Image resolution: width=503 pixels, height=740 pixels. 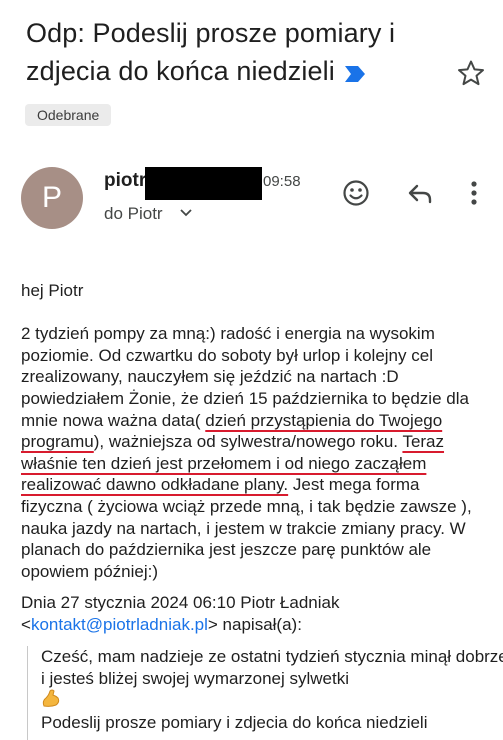 What do you see at coordinates (474, 193) in the screenshot?
I see `more-vert-icon` at bounding box center [474, 193].